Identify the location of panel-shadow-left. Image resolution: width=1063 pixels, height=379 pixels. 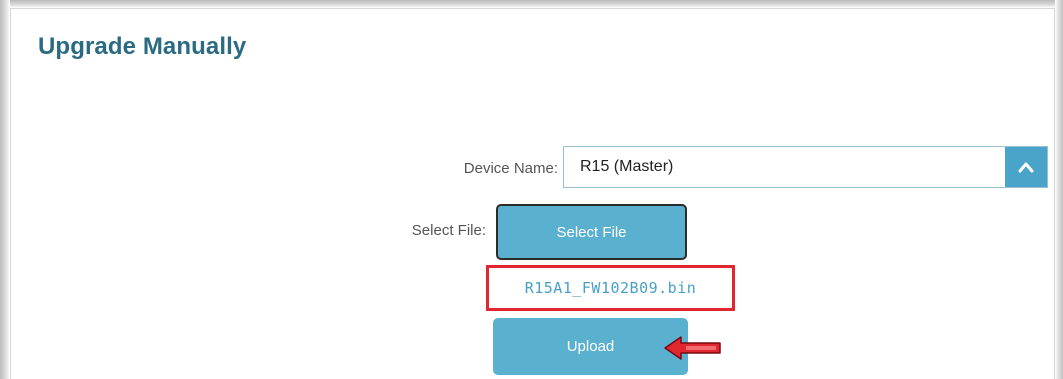
(5, 189).